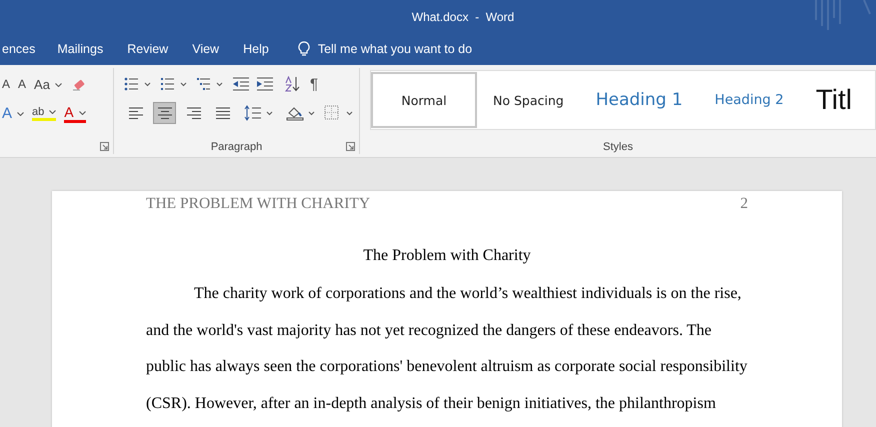  I want to click on grow-font-button: A, so click(6, 84).